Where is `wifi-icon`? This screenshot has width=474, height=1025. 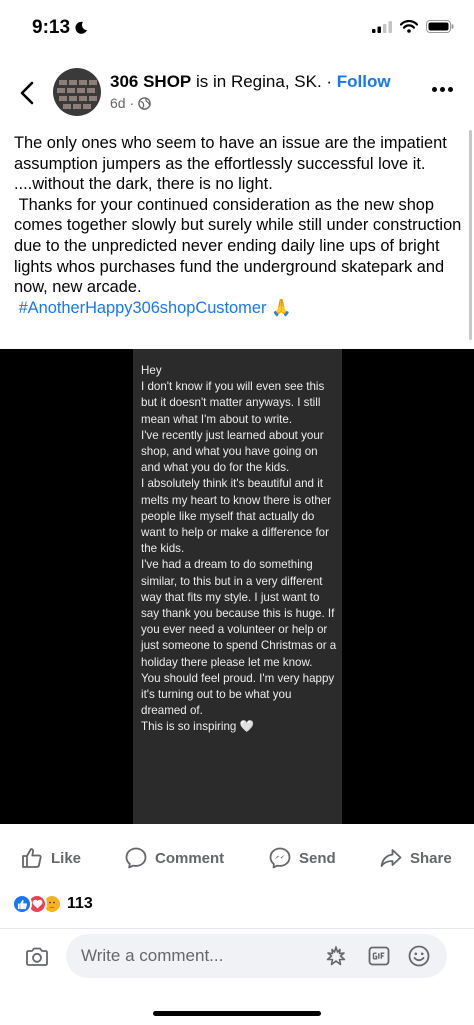
wifi-icon is located at coordinates (409, 26).